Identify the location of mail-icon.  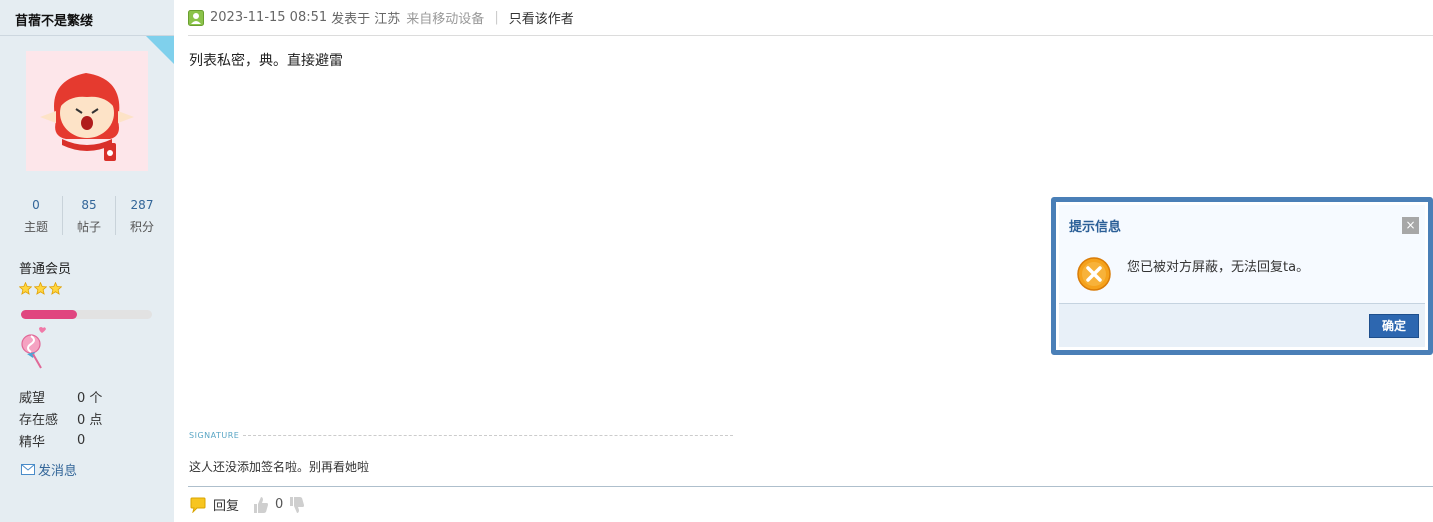
(28, 469).